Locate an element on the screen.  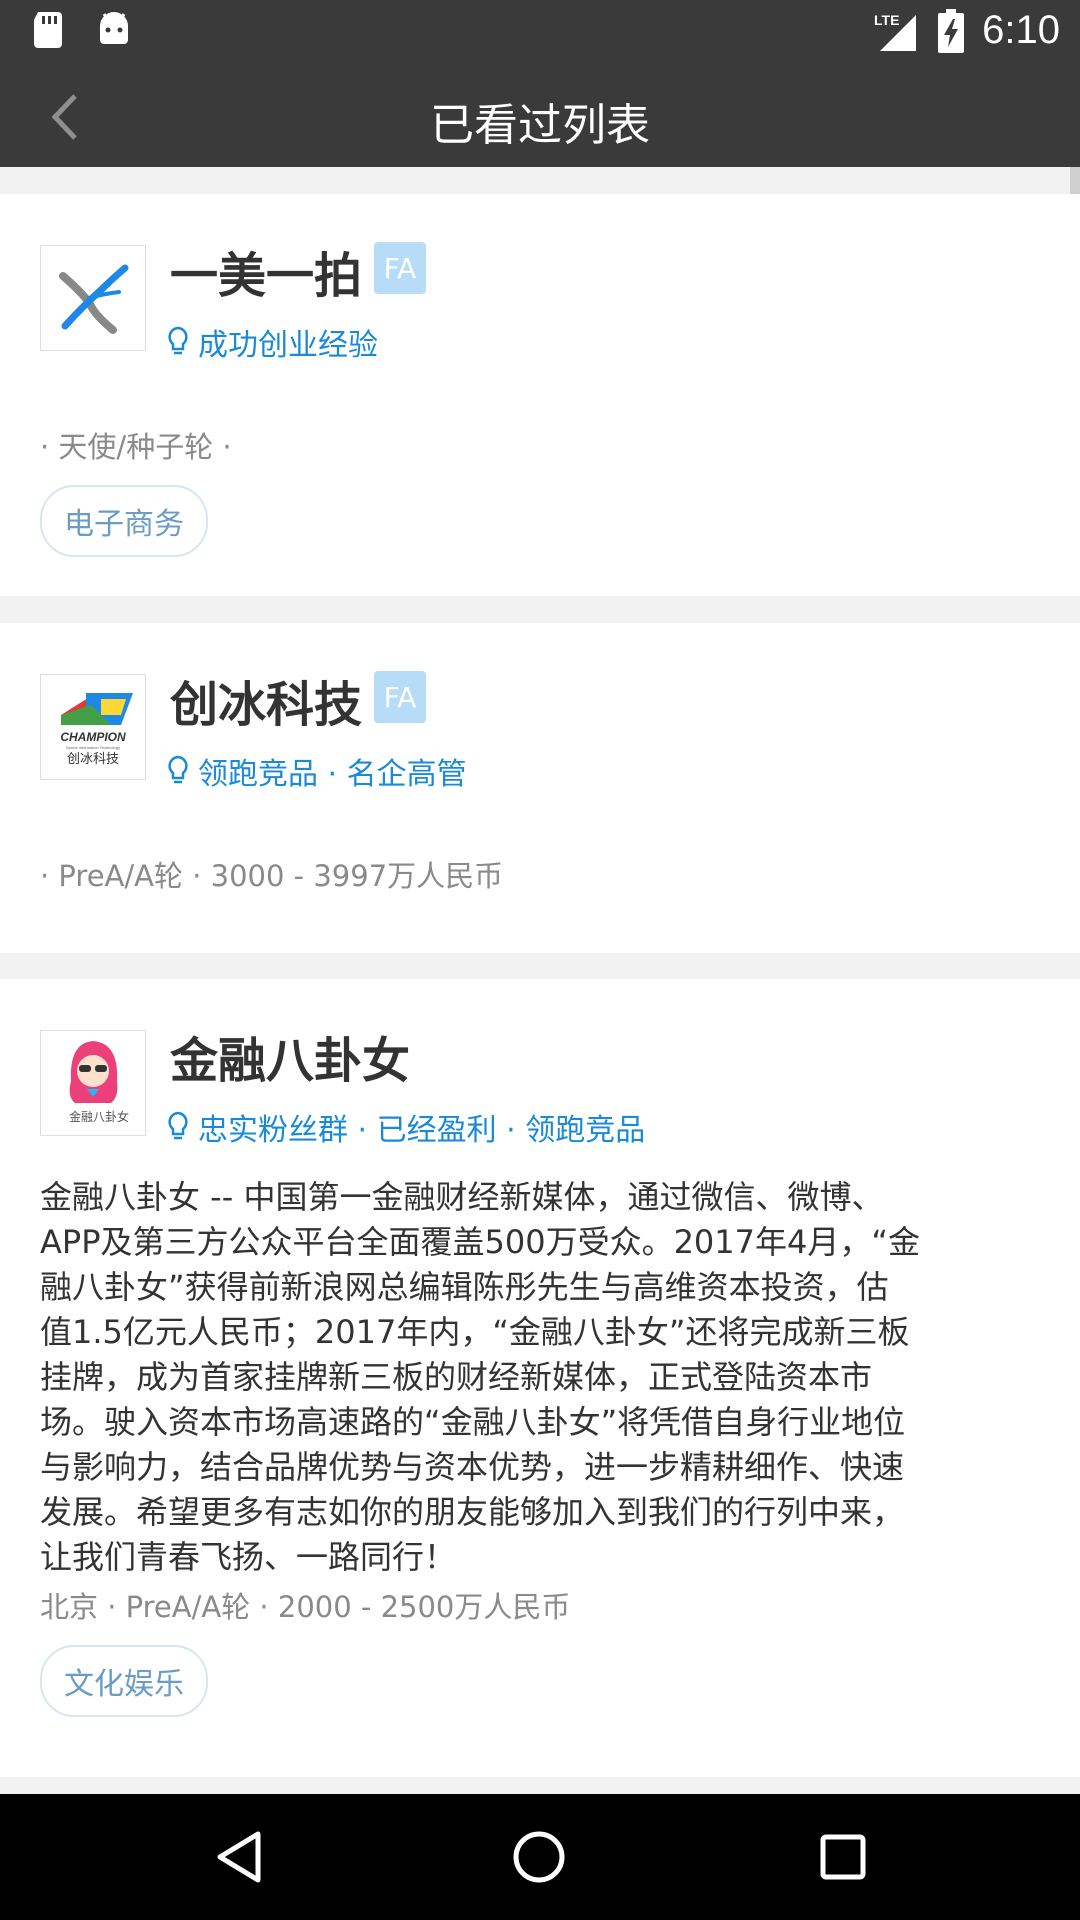
description-line: 与影响力，结合品牌优势与资本优势，进一步精耕细作、快速 is located at coordinates (472, 1467).